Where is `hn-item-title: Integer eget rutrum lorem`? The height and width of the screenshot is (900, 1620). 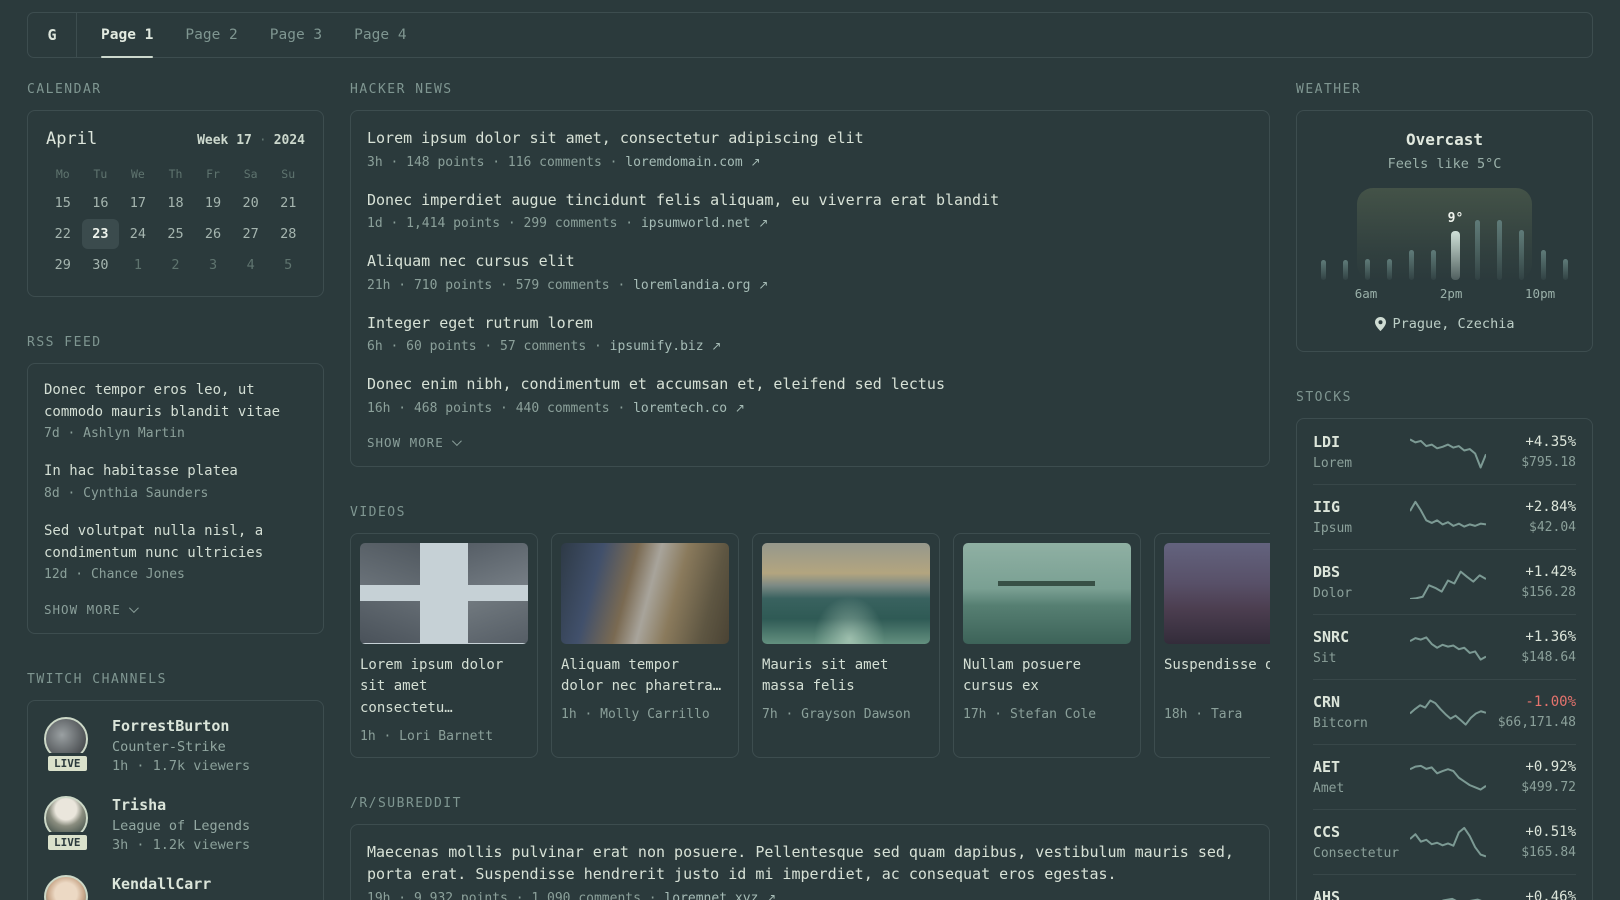 hn-item-title: Integer eget rutrum lorem is located at coordinates (810, 323).